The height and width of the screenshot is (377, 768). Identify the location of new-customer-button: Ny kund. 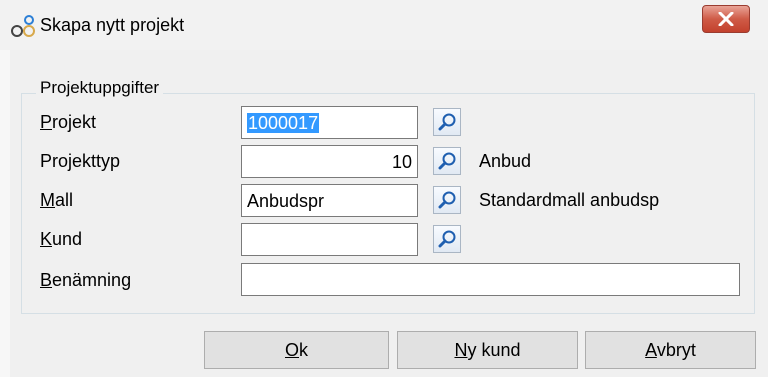
(487, 350).